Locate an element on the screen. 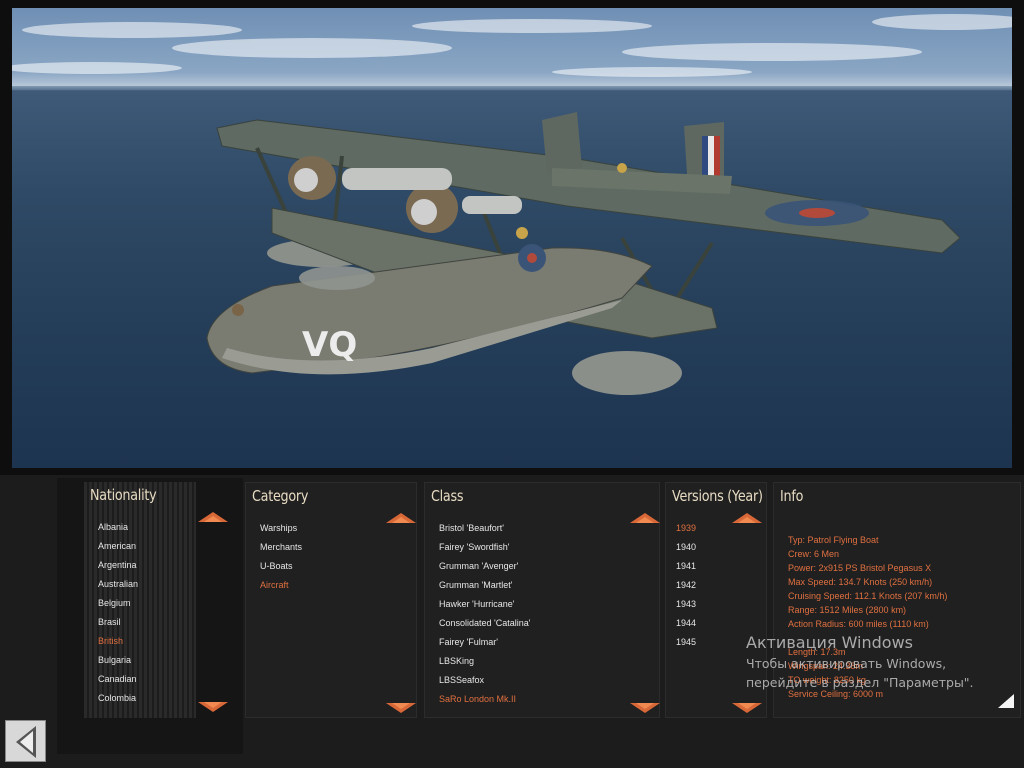 The image size is (1024, 768). category-list-item: Aircraft is located at coordinates (281, 585).